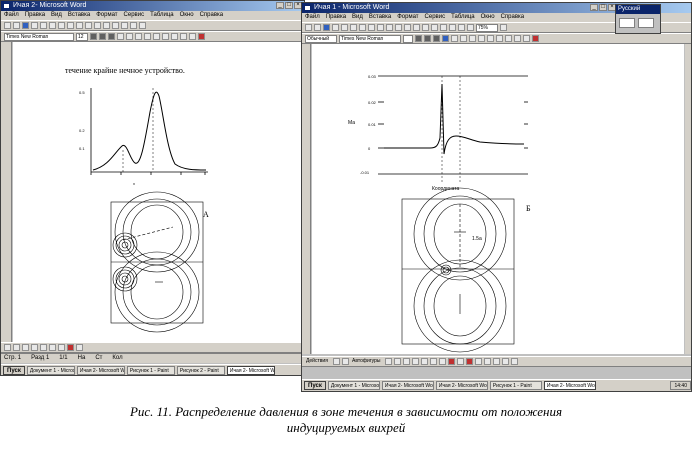  What do you see at coordinates (102, 36) in the screenshot?
I see `italic-icon` at bounding box center [102, 36].